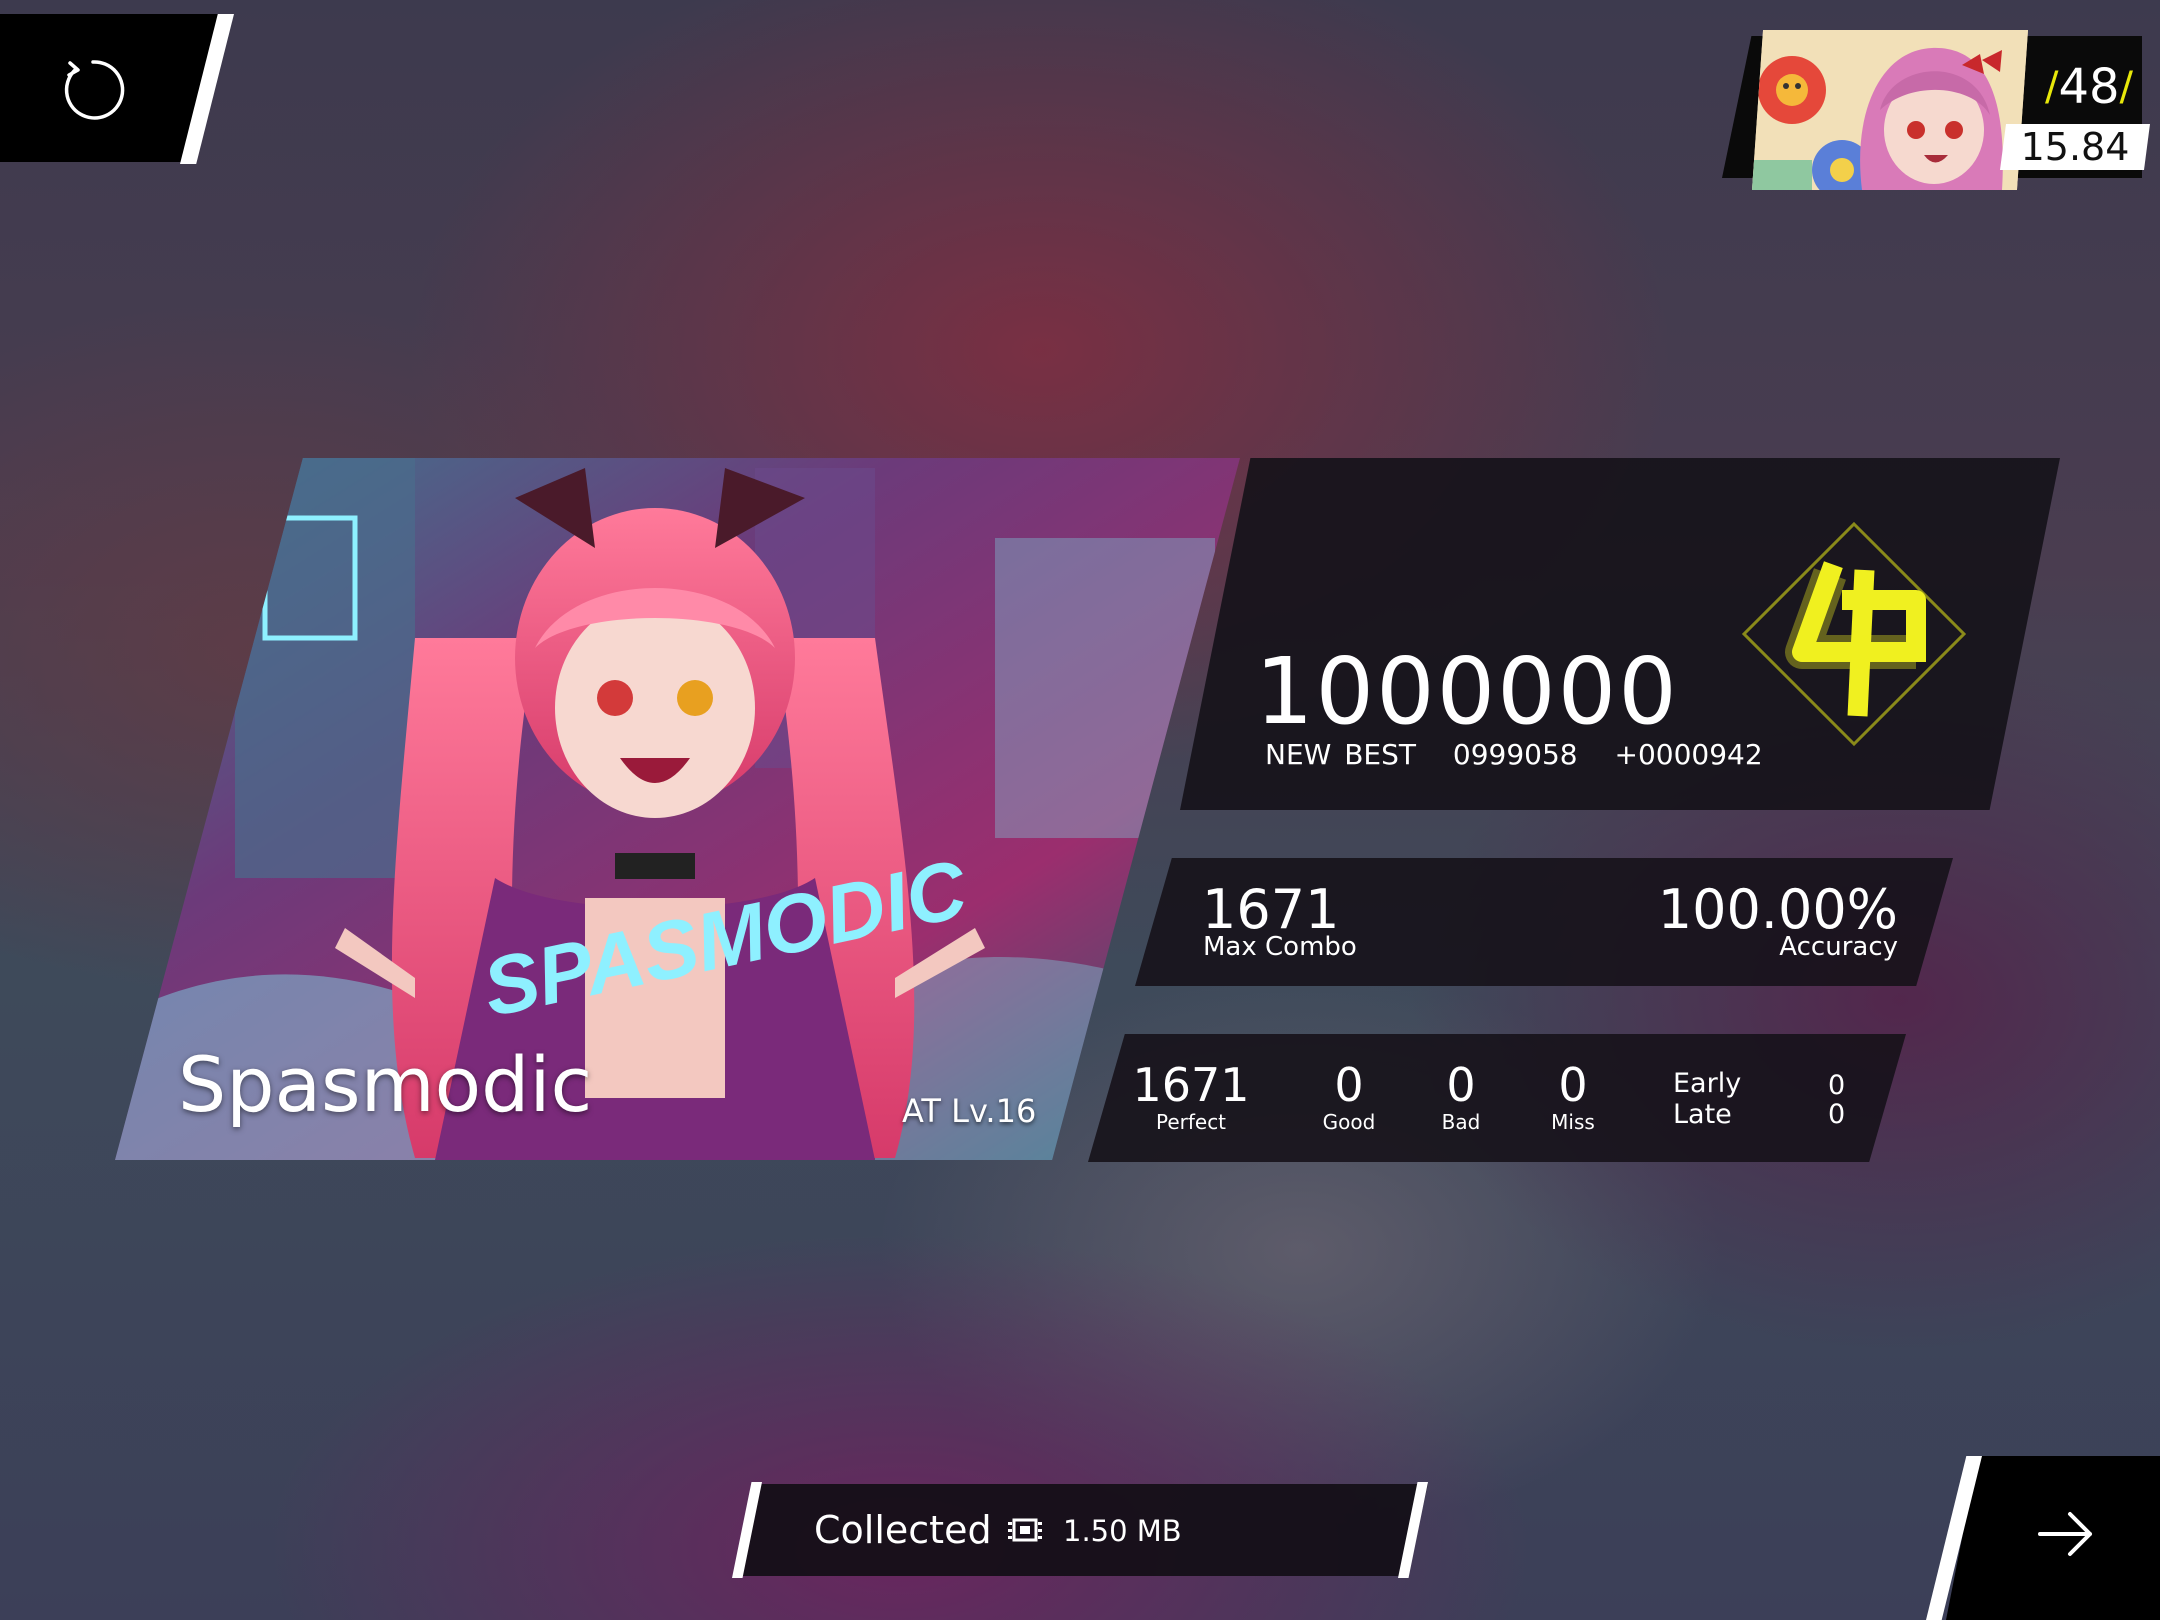 Image resolution: width=2160 pixels, height=1620 pixels. What do you see at coordinates (1573, 1122) in the screenshot?
I see `miss-label: Miss` at bounding box center [1573, 1122].